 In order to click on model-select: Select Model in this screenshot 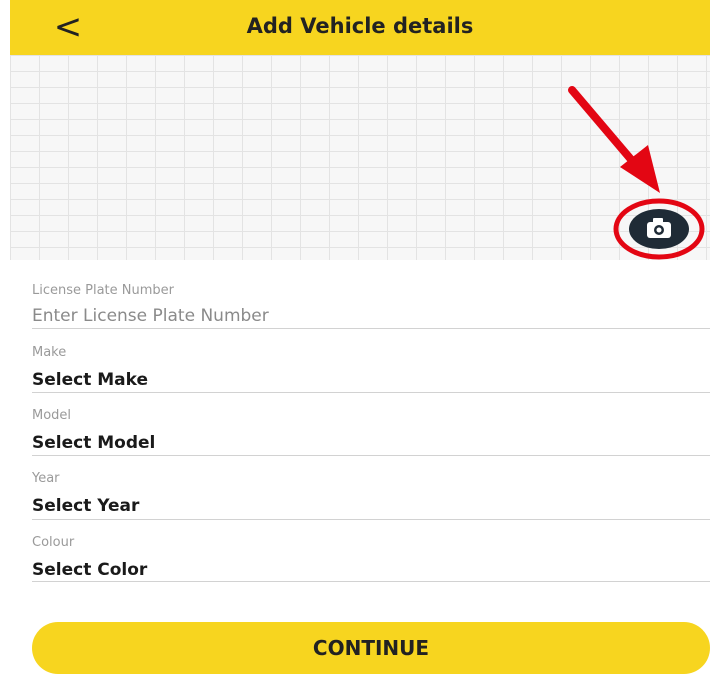, I will do `click(371, 443)`.